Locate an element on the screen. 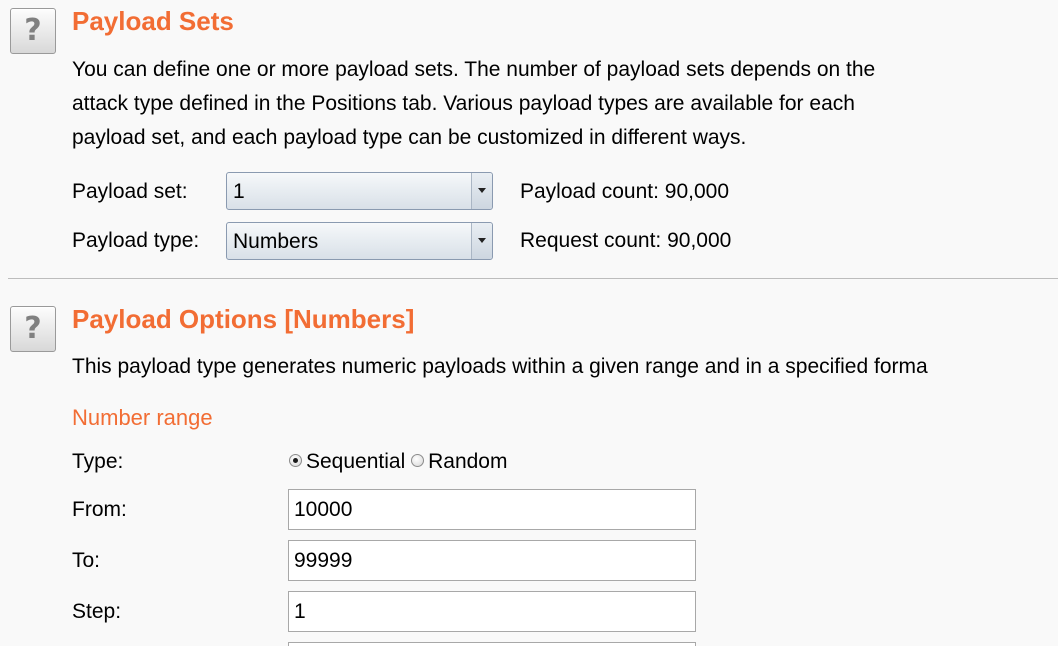  radio-unchecked-icon is located at coordinates (418, 460).